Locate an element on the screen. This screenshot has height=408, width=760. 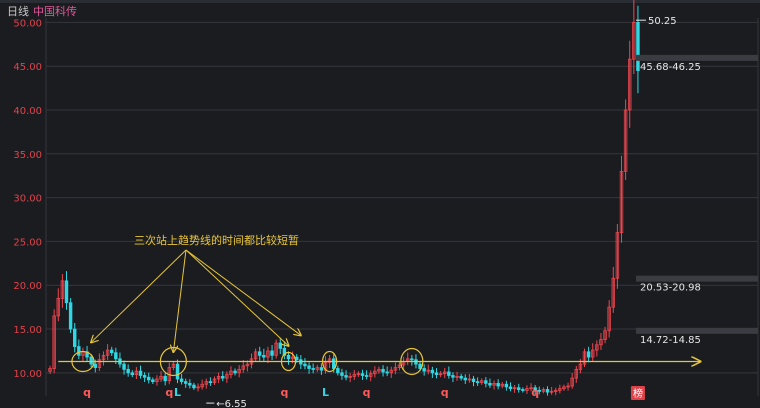
y-tick-label: 30.00 is located at coordinates (27, 199).